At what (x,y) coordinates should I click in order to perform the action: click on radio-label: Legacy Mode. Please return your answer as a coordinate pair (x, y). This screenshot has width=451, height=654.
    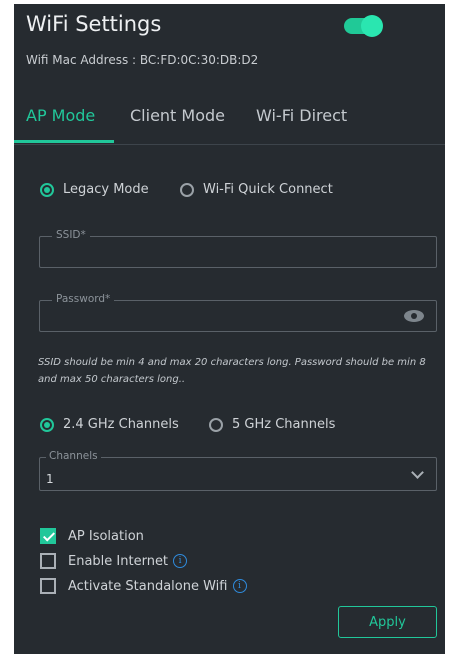
    Looking at the image, I should click on (106, 189).